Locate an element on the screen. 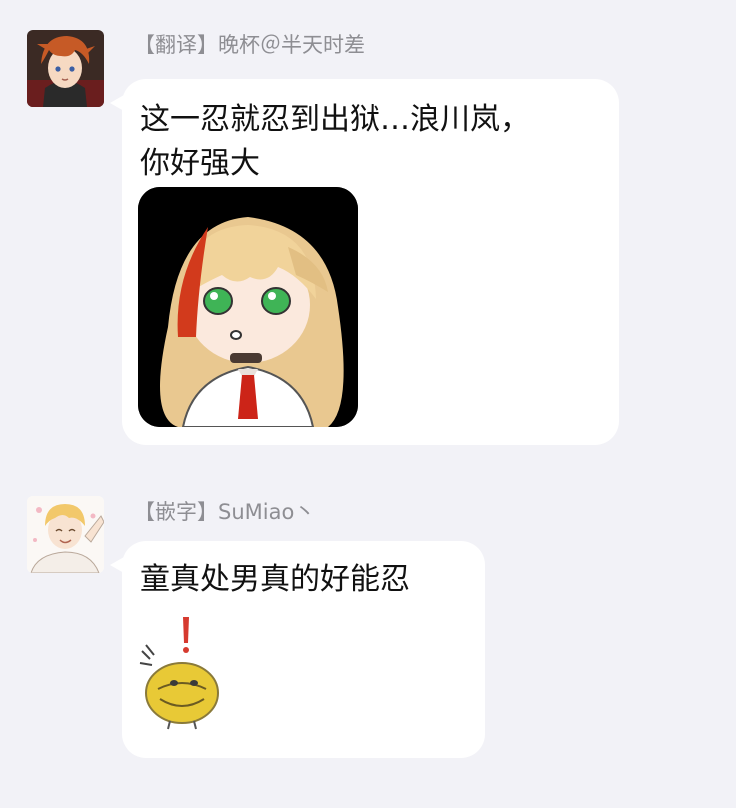 The image size is (736, 808). message-bubble: 童真处男真的好能忍 is located at coordinates (297, 649).